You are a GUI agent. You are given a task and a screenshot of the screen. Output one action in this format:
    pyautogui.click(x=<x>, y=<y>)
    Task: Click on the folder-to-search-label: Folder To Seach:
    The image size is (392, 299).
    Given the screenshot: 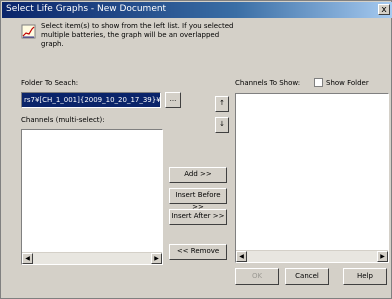 What is the action you would take?
    pyautogui.click(x=50, y=83)
    